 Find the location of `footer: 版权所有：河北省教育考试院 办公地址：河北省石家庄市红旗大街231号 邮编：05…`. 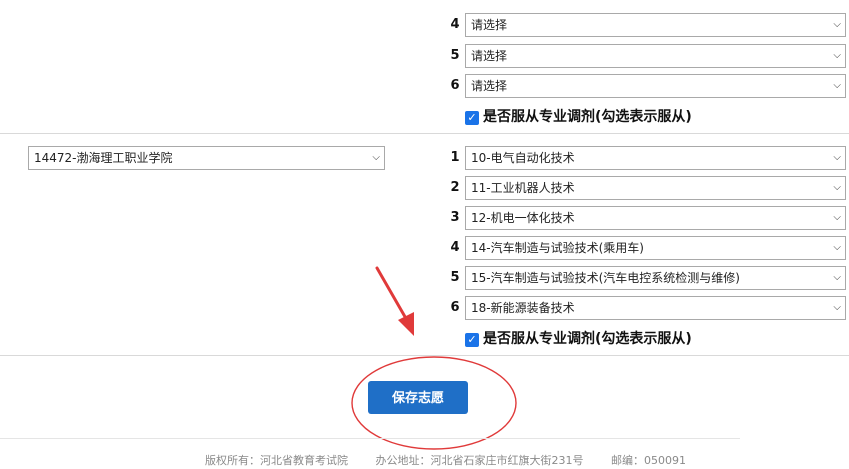

footer: 版权所有：河北省教育考试院 办公地址：河北省石家庄市红旗大街231号 邮编：05… is located at coordinates (457, 460).